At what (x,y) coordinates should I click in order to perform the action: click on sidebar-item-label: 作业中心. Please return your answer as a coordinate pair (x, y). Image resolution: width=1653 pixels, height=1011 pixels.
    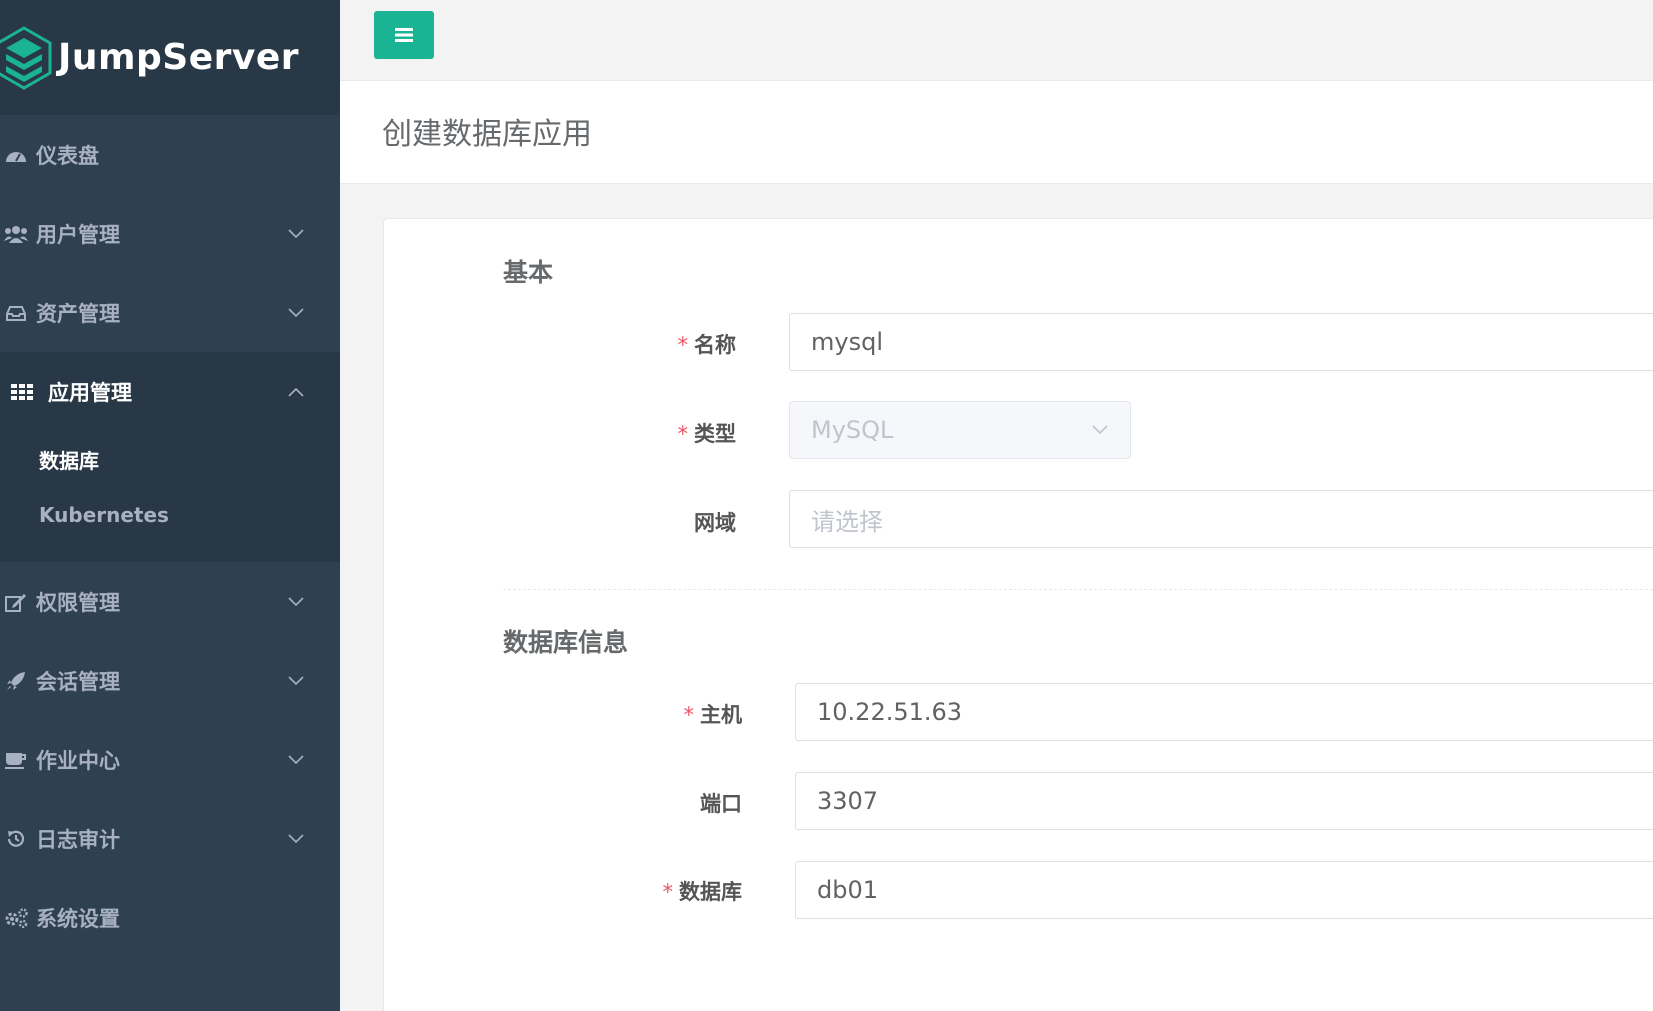
    Looking at the image, I should click on (78, 760).